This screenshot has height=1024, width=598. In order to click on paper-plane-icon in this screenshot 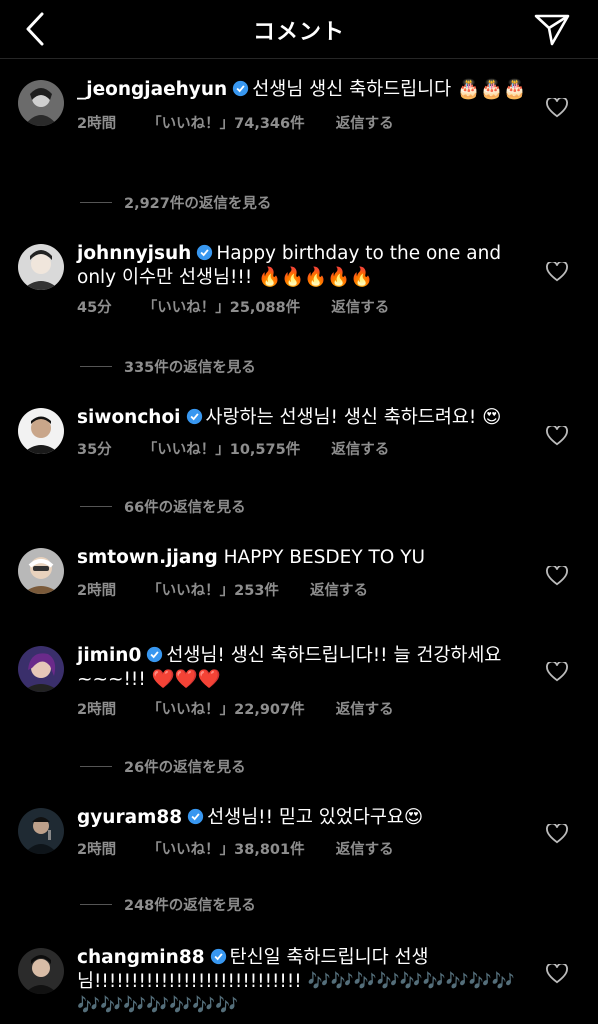, I will do `click(552, 30)`.